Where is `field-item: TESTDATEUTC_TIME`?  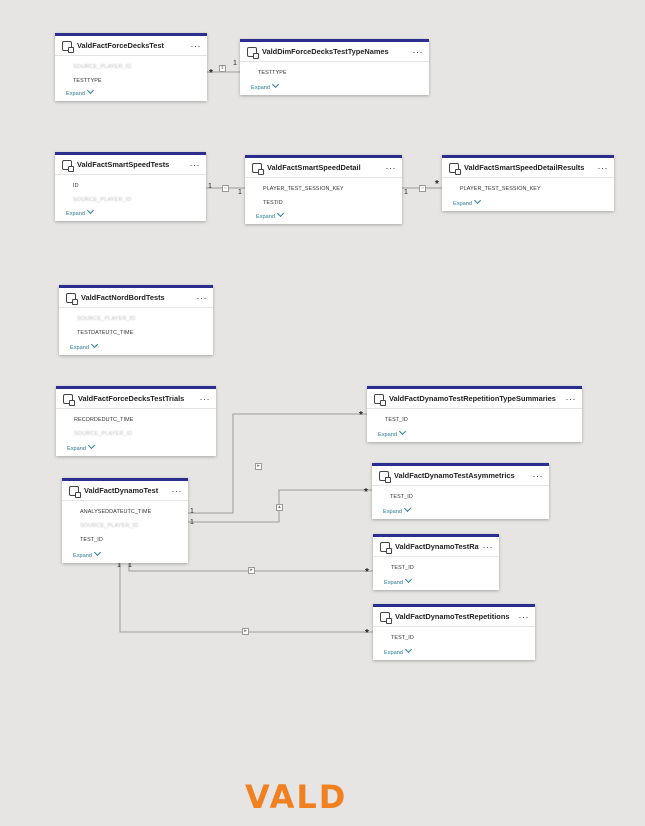
field-item: TESTDATEUTC_TIME is located at coordinates (136, 333).